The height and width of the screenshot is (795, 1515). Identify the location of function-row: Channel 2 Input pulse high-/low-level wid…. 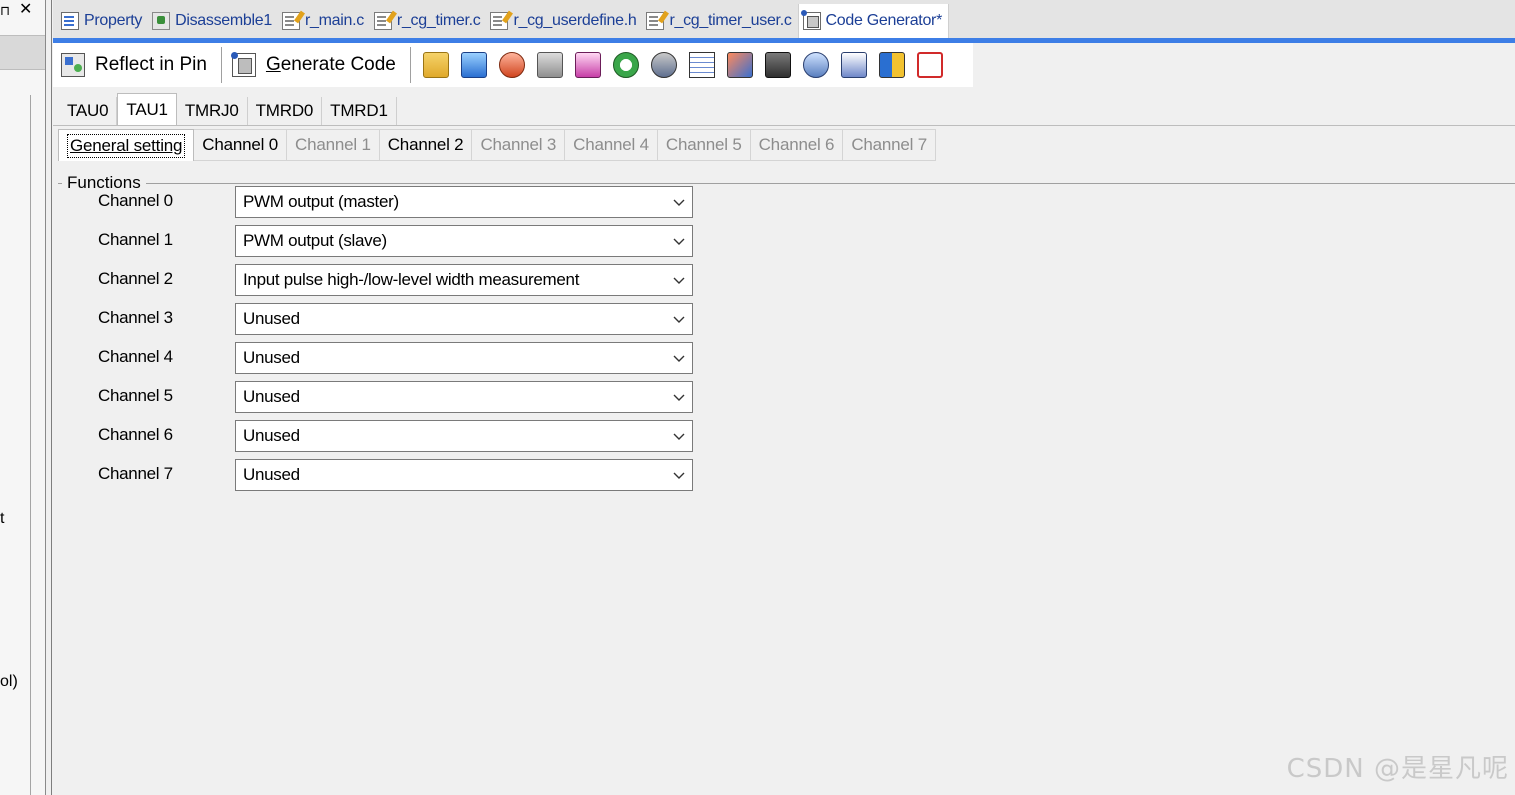
(408, 280).